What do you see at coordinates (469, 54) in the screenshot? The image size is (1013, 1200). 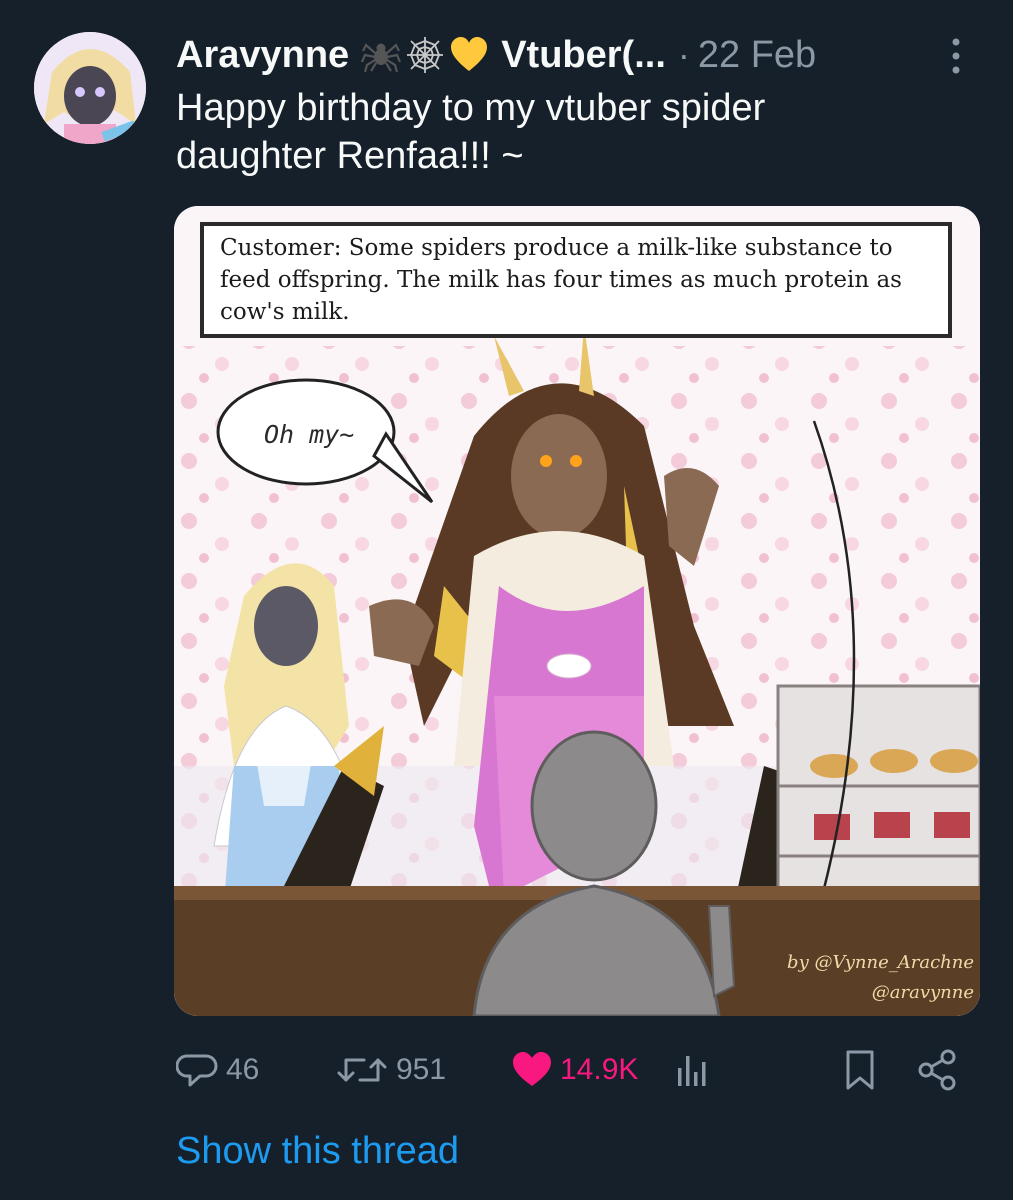 I see `yellow-heart-icon` at bounding box center [469, 54].